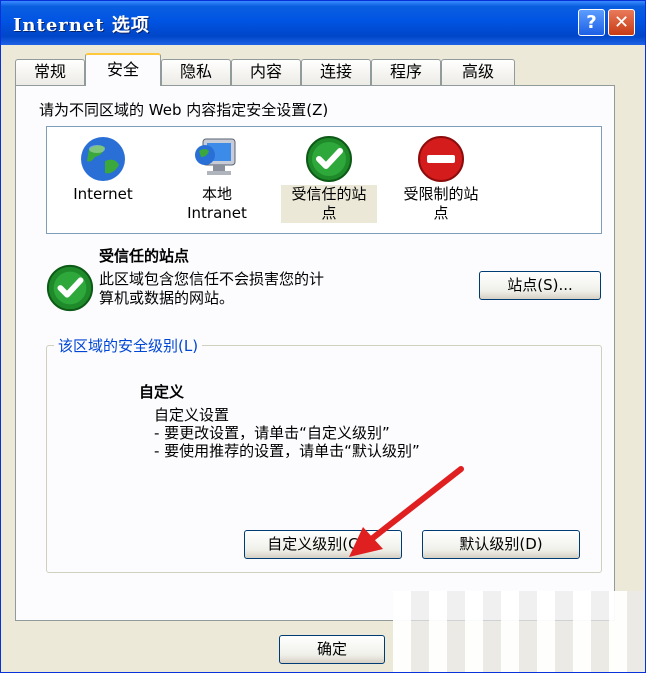 The image size is (646, 673). What do you see at coordinates (266, 72) in the screenshot?
I see `tab-content: 内容` at bounding box center [266, 72].